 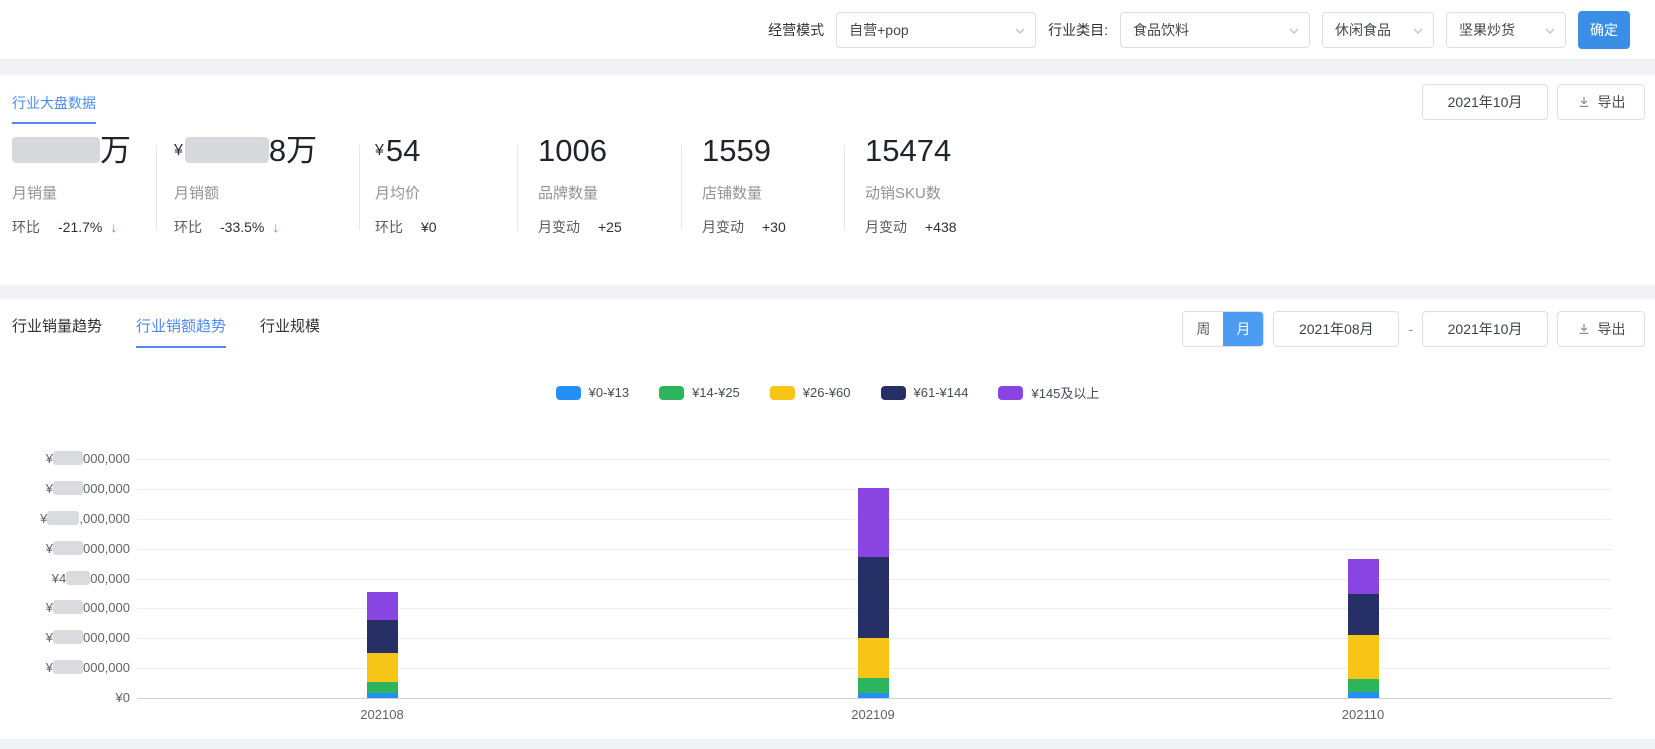 I want to click on category-l2-select: 休闲食品, so click(x=1378, y=29).